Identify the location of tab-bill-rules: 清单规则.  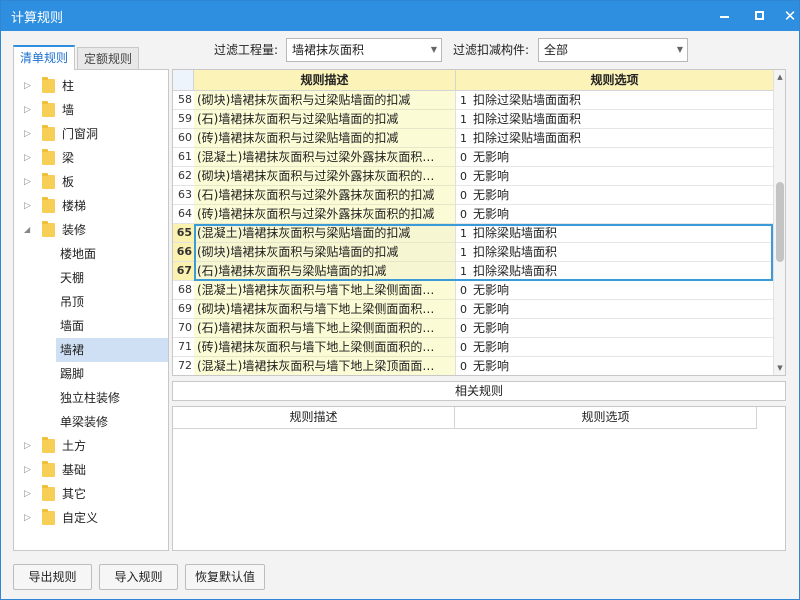
(44, 57).